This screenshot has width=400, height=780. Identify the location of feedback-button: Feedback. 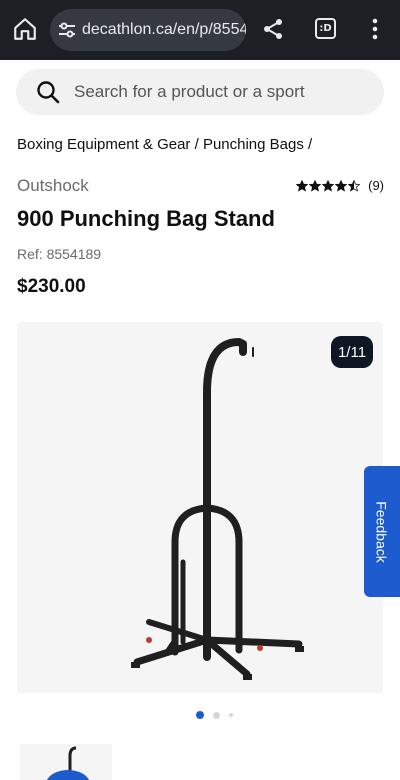
(382, 531).